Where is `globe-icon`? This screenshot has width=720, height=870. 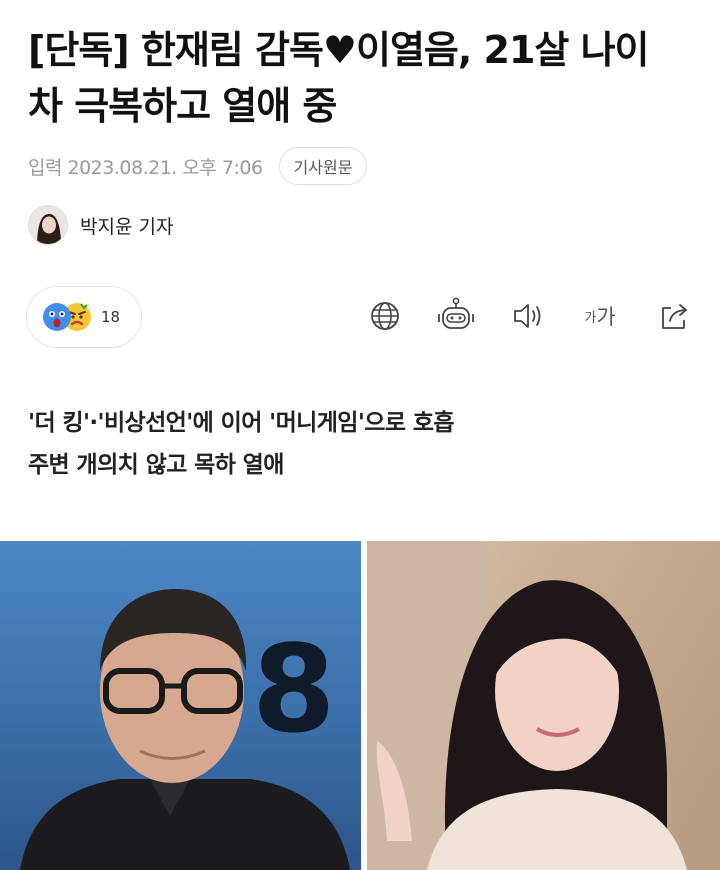
globe-icon is located at coordinates (385, 316).